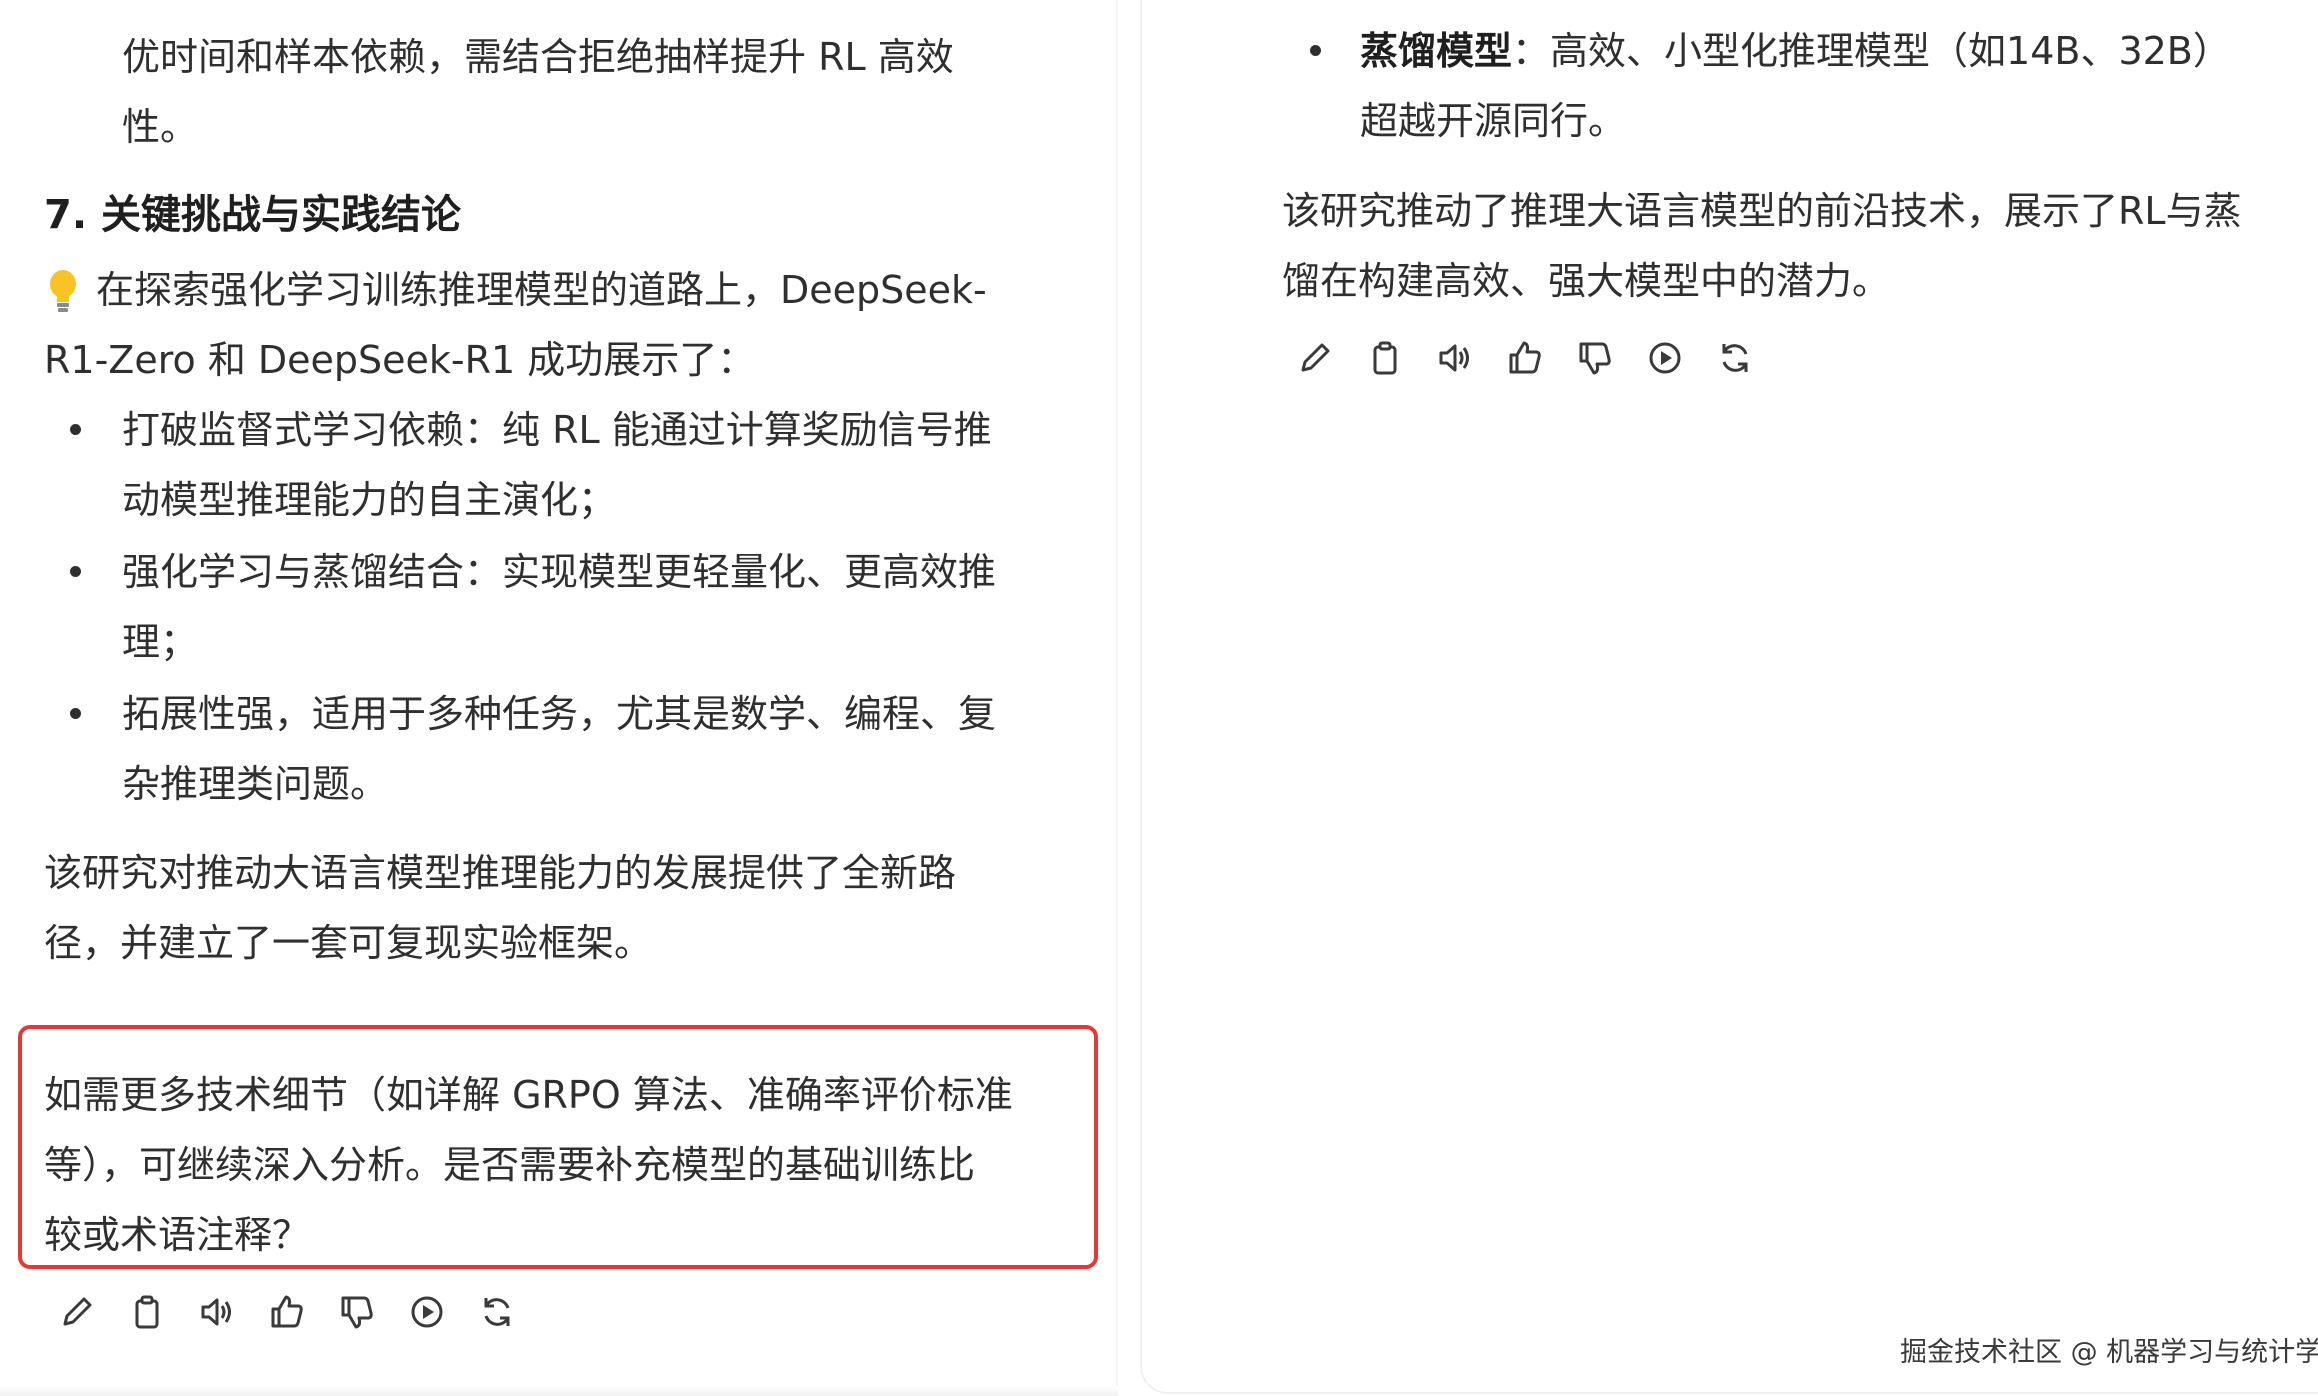 This screenshot has height=1396, width=2318. What do you see at coordinates (63, 291) in the screenshot?
I see `lightbulb-icon` at bounding box center [63, 291].